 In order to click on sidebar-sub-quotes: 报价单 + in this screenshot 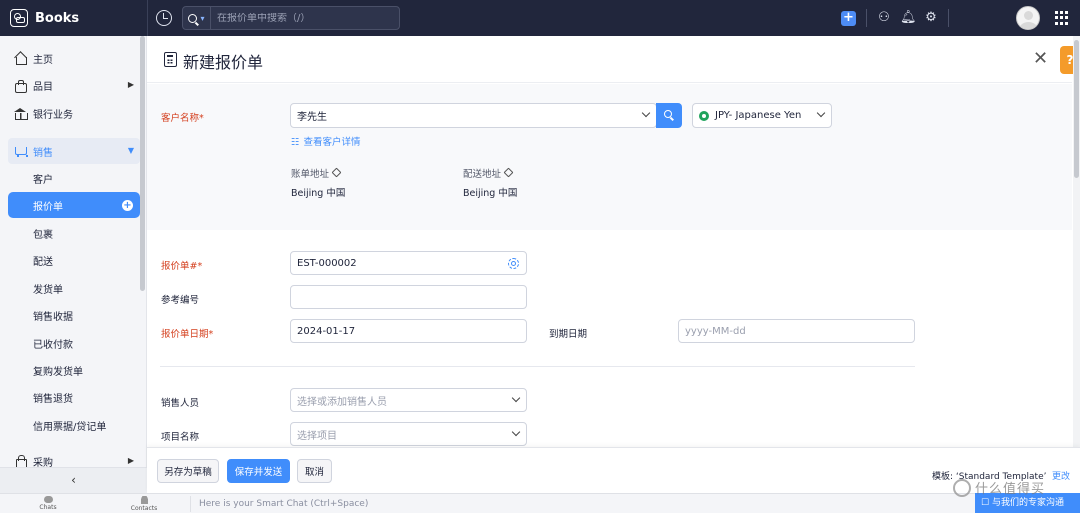, I will do `click(74, 205)`.